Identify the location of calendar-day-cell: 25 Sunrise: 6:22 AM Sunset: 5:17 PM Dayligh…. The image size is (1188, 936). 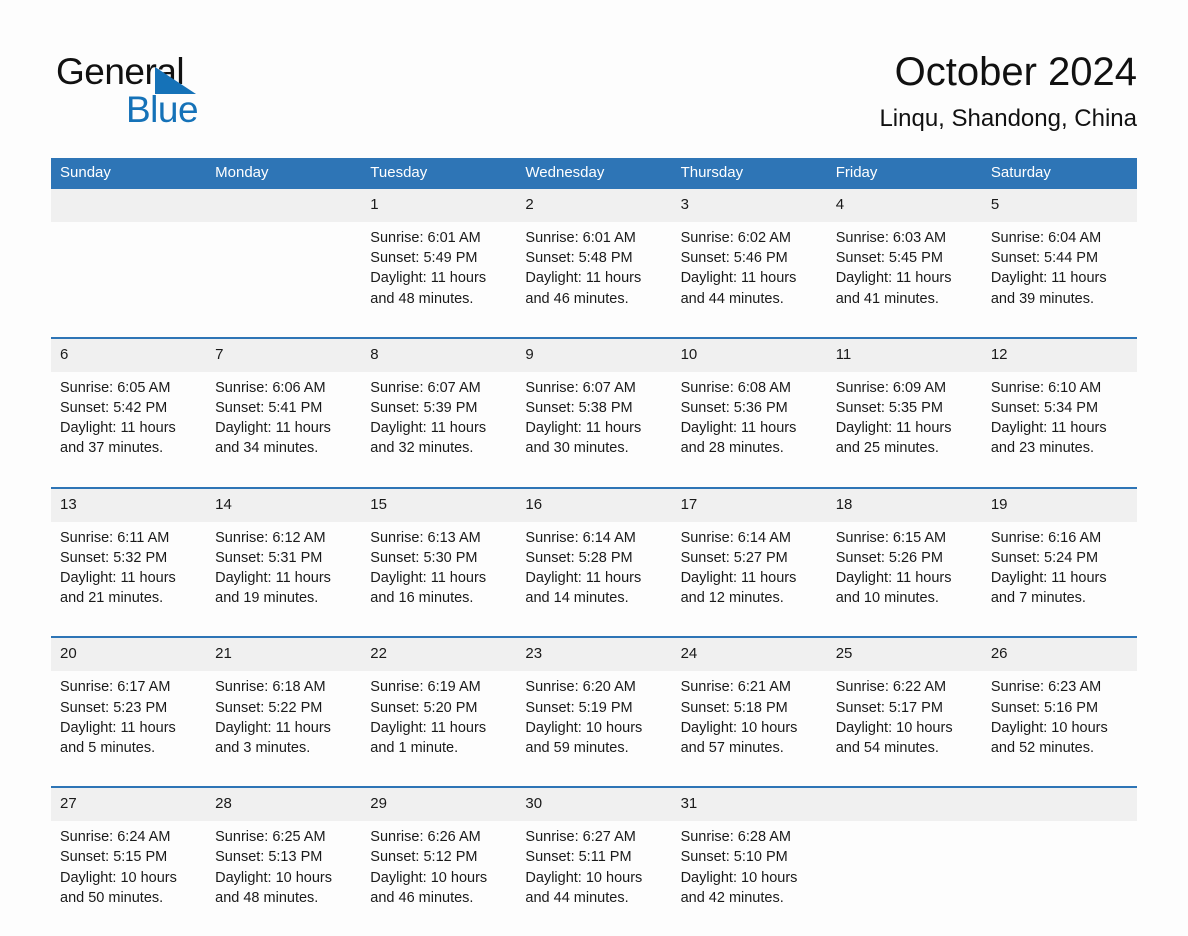
(904, 712).